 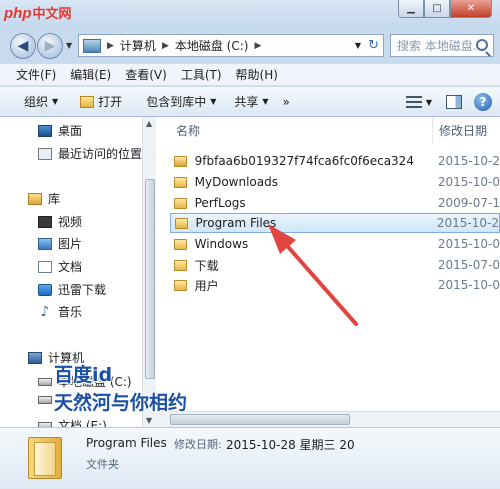 I want to click on nav-label: 桌面, so click(x=70, y=131).